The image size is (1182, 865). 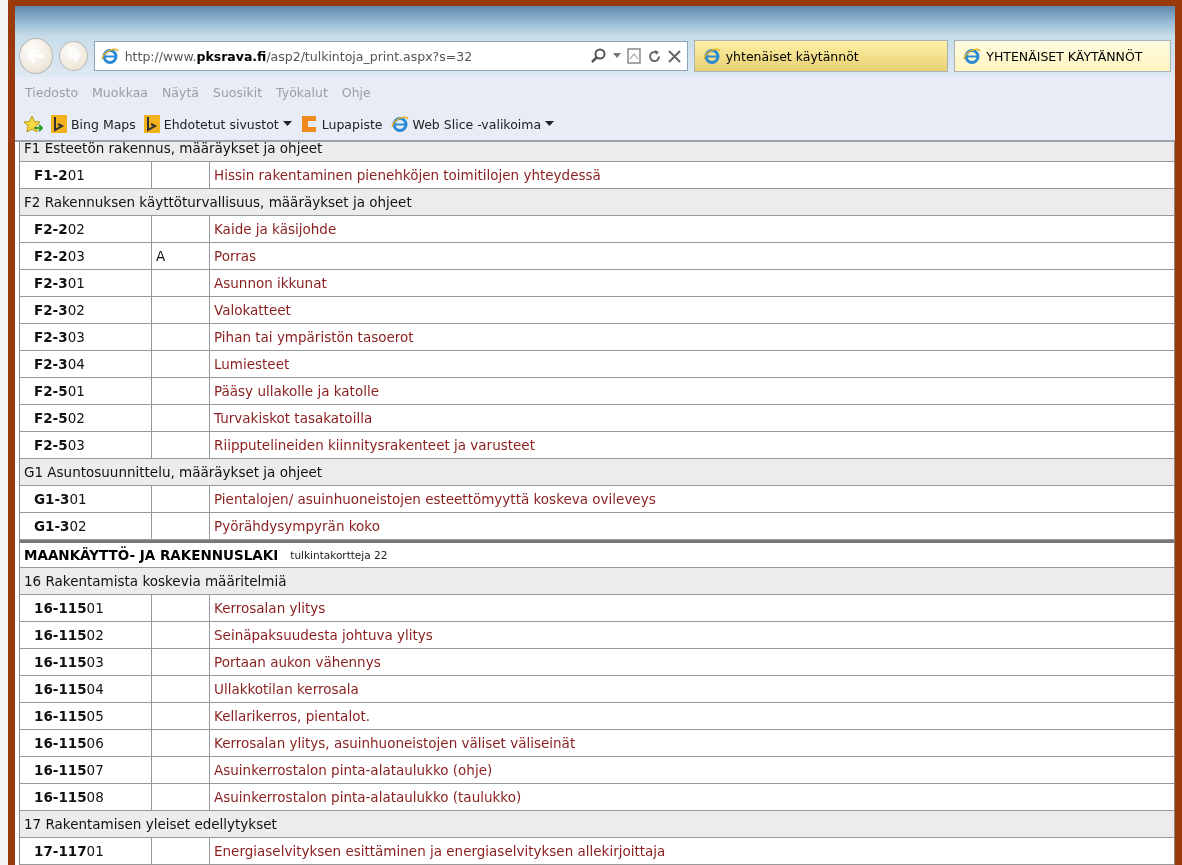 What do you see at coordinates (692, 337) in the screenshot?
I see `document-link: Pihan tai ympäristön tasoerot` at bounding box center [692, 337].